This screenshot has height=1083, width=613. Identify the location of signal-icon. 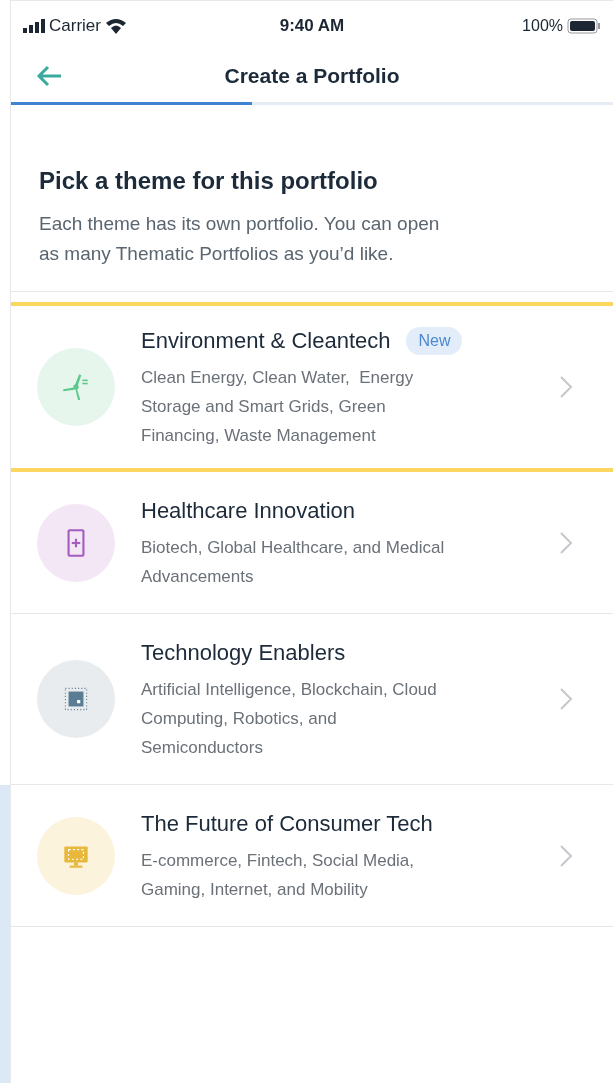
(34, 25).